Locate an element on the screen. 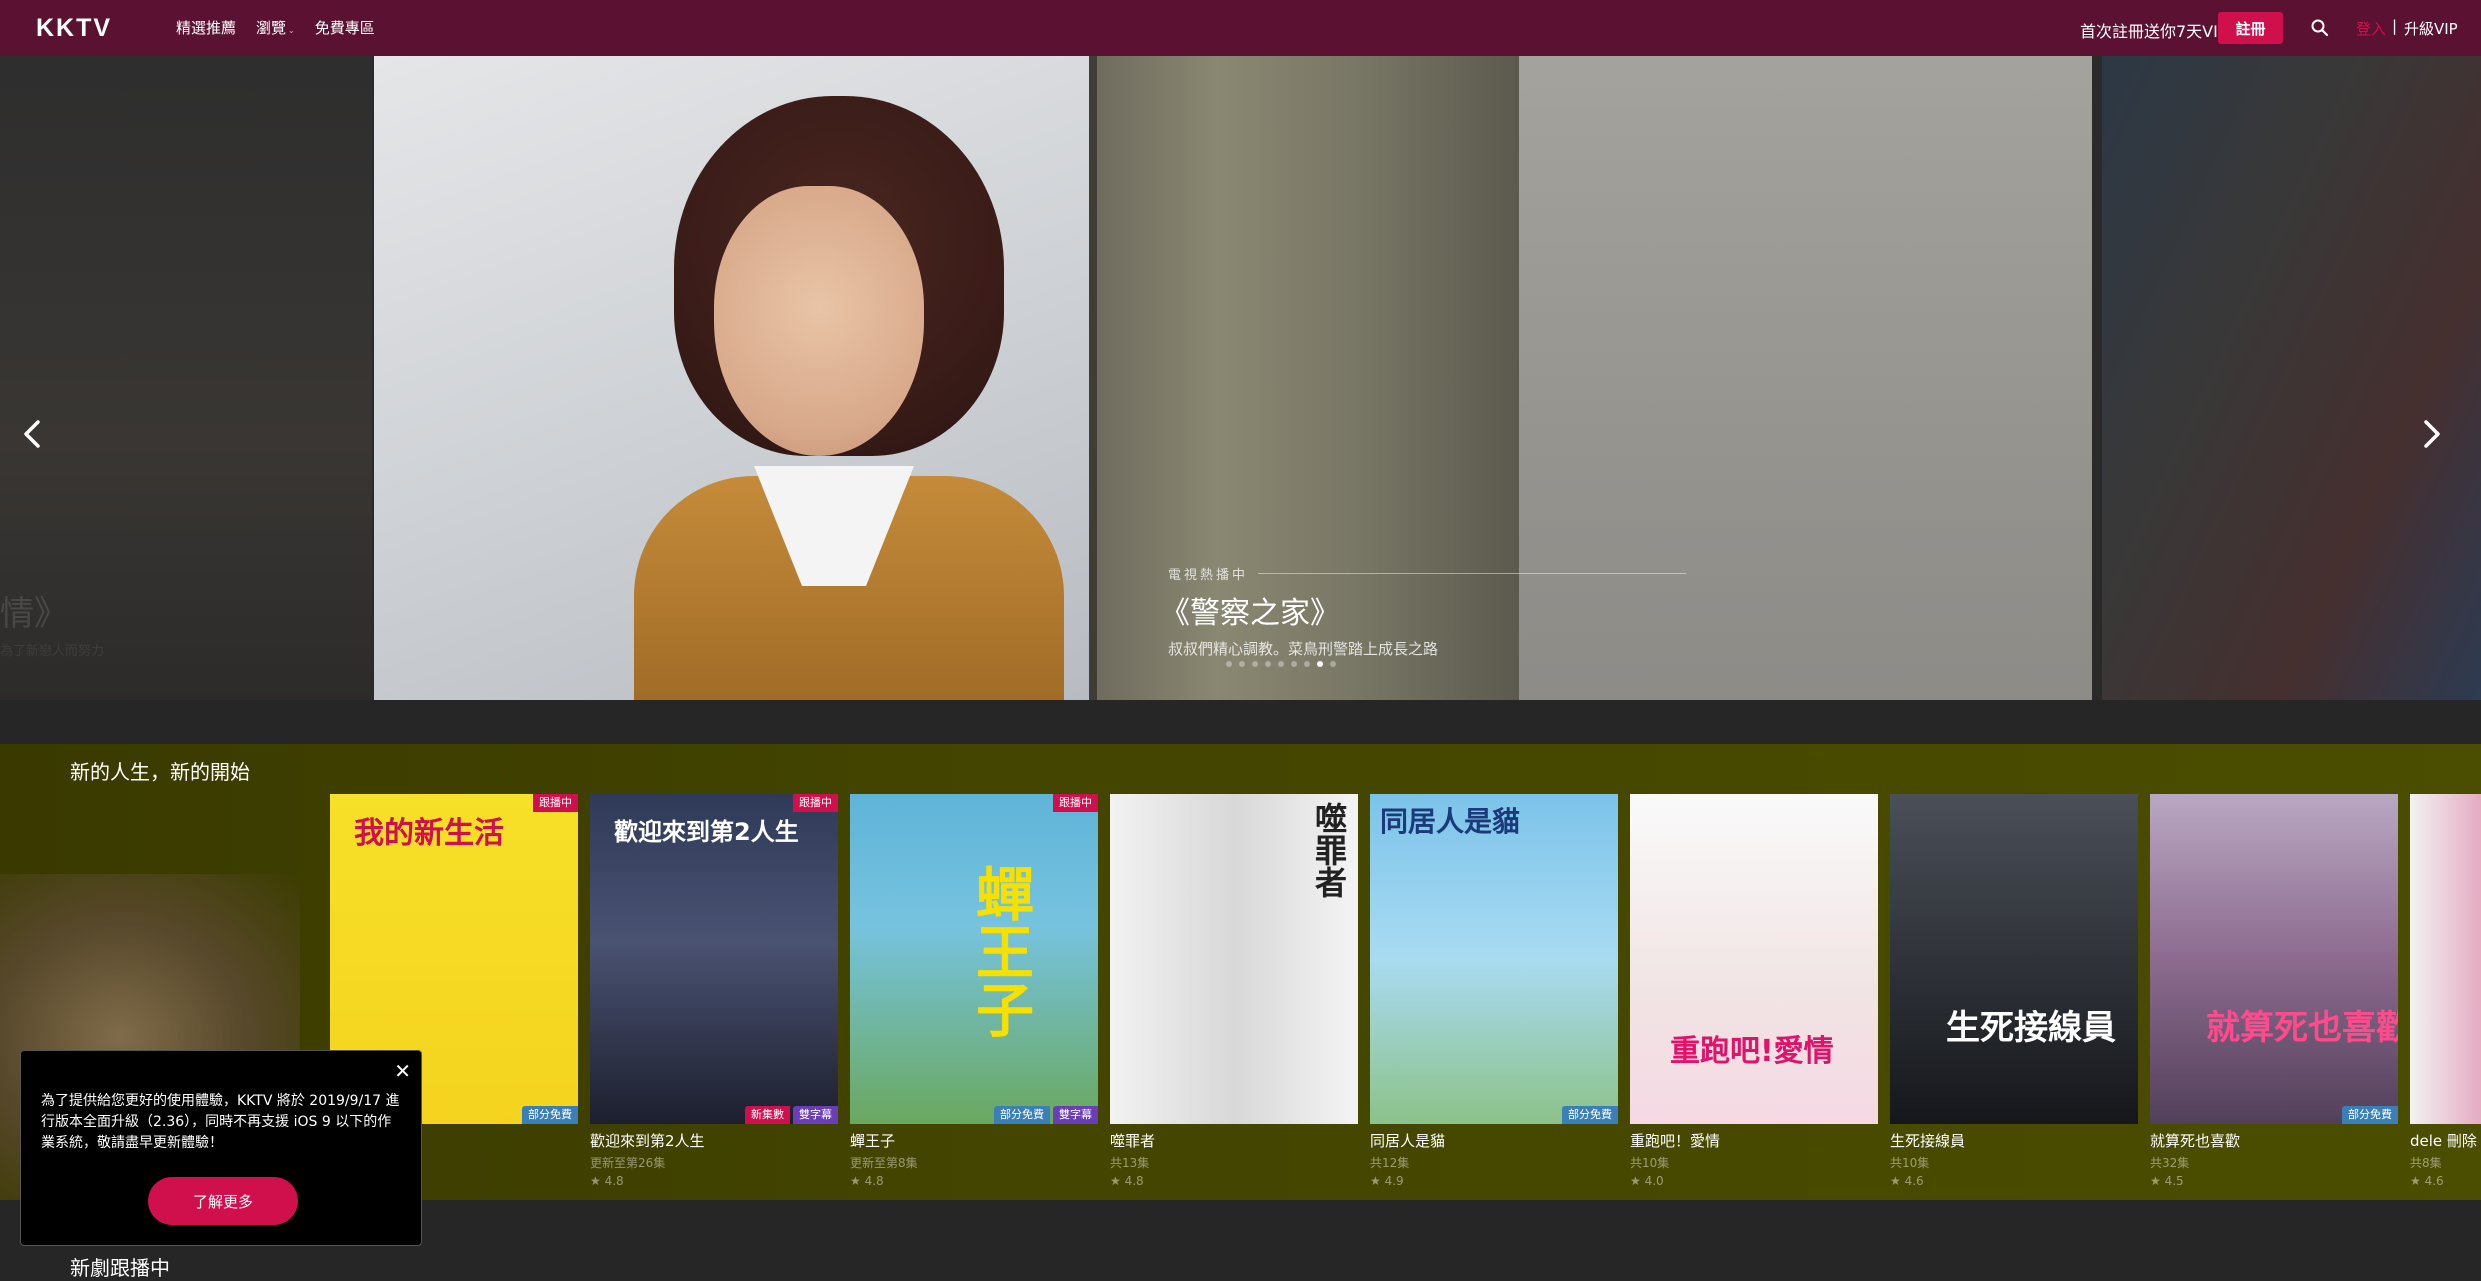 This screenshot has height=1281, width=2481. title-card: 歡迎來到第2人生 跟播中 新集數 雙字幕 歡迎來到第2人生 更新至第26集 ★ 4.8 is located at coordinates (714, 991).